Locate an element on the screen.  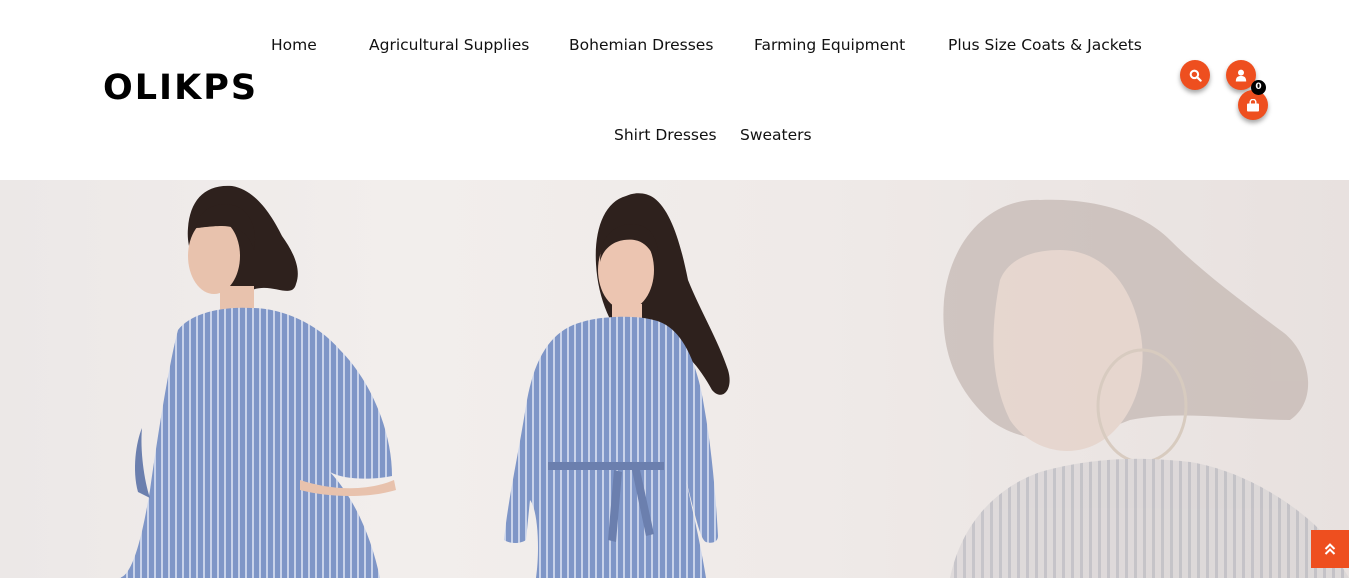
site-logo: OLIKPS is located at coordinates (180, 88).